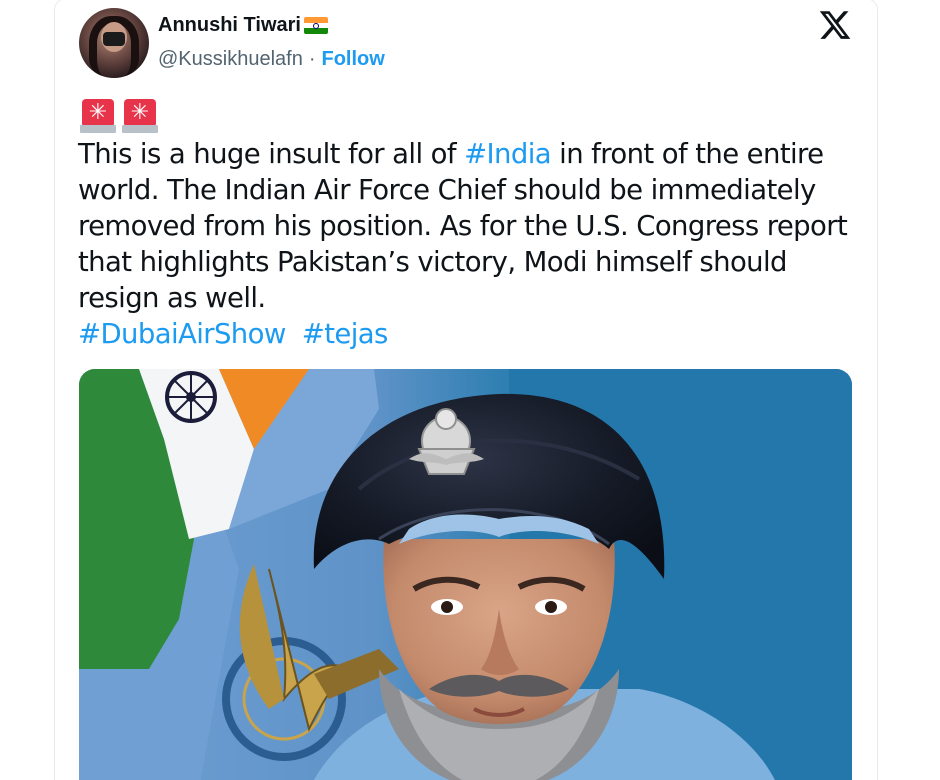  I want to click on siren-emojis: ✳ ✳, so click(119, 116).